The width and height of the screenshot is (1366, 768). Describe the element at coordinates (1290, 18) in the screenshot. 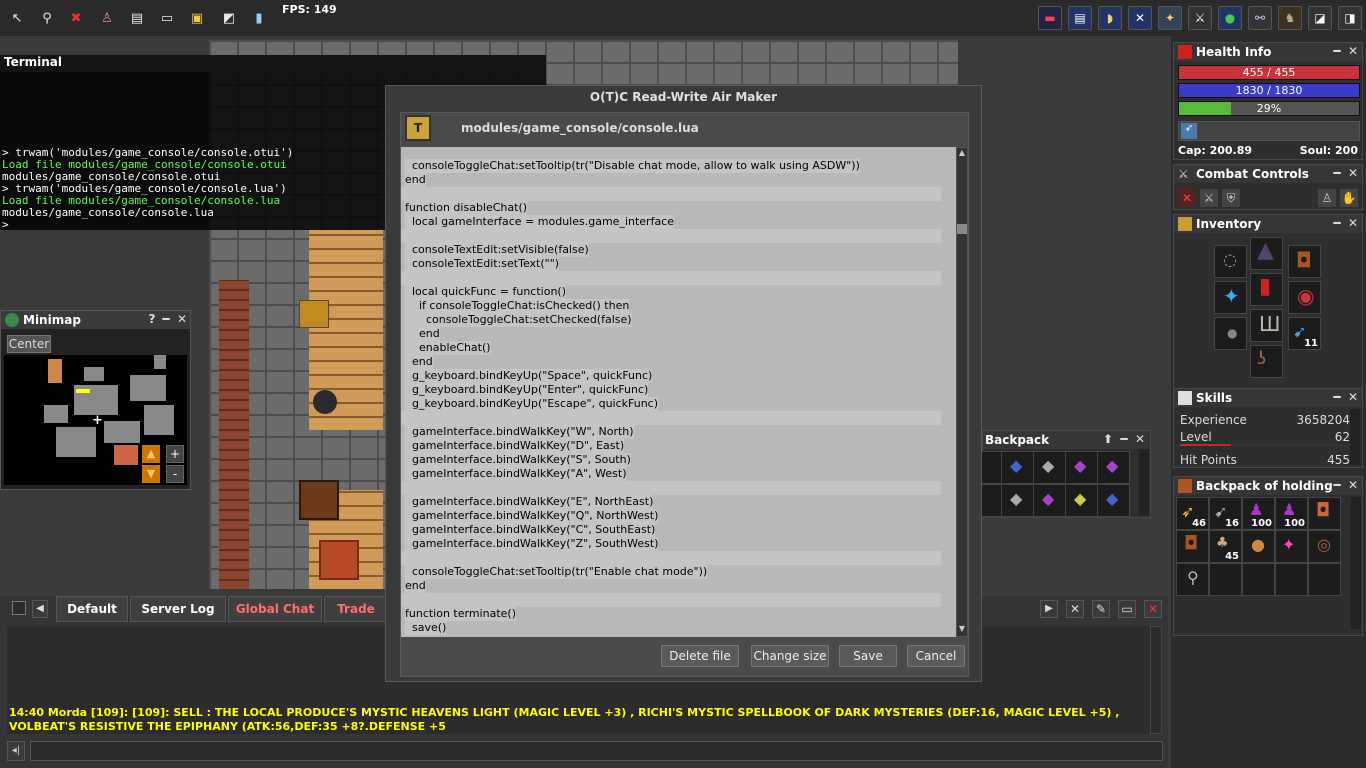

I see `outfit-icon: ♞` at that location.